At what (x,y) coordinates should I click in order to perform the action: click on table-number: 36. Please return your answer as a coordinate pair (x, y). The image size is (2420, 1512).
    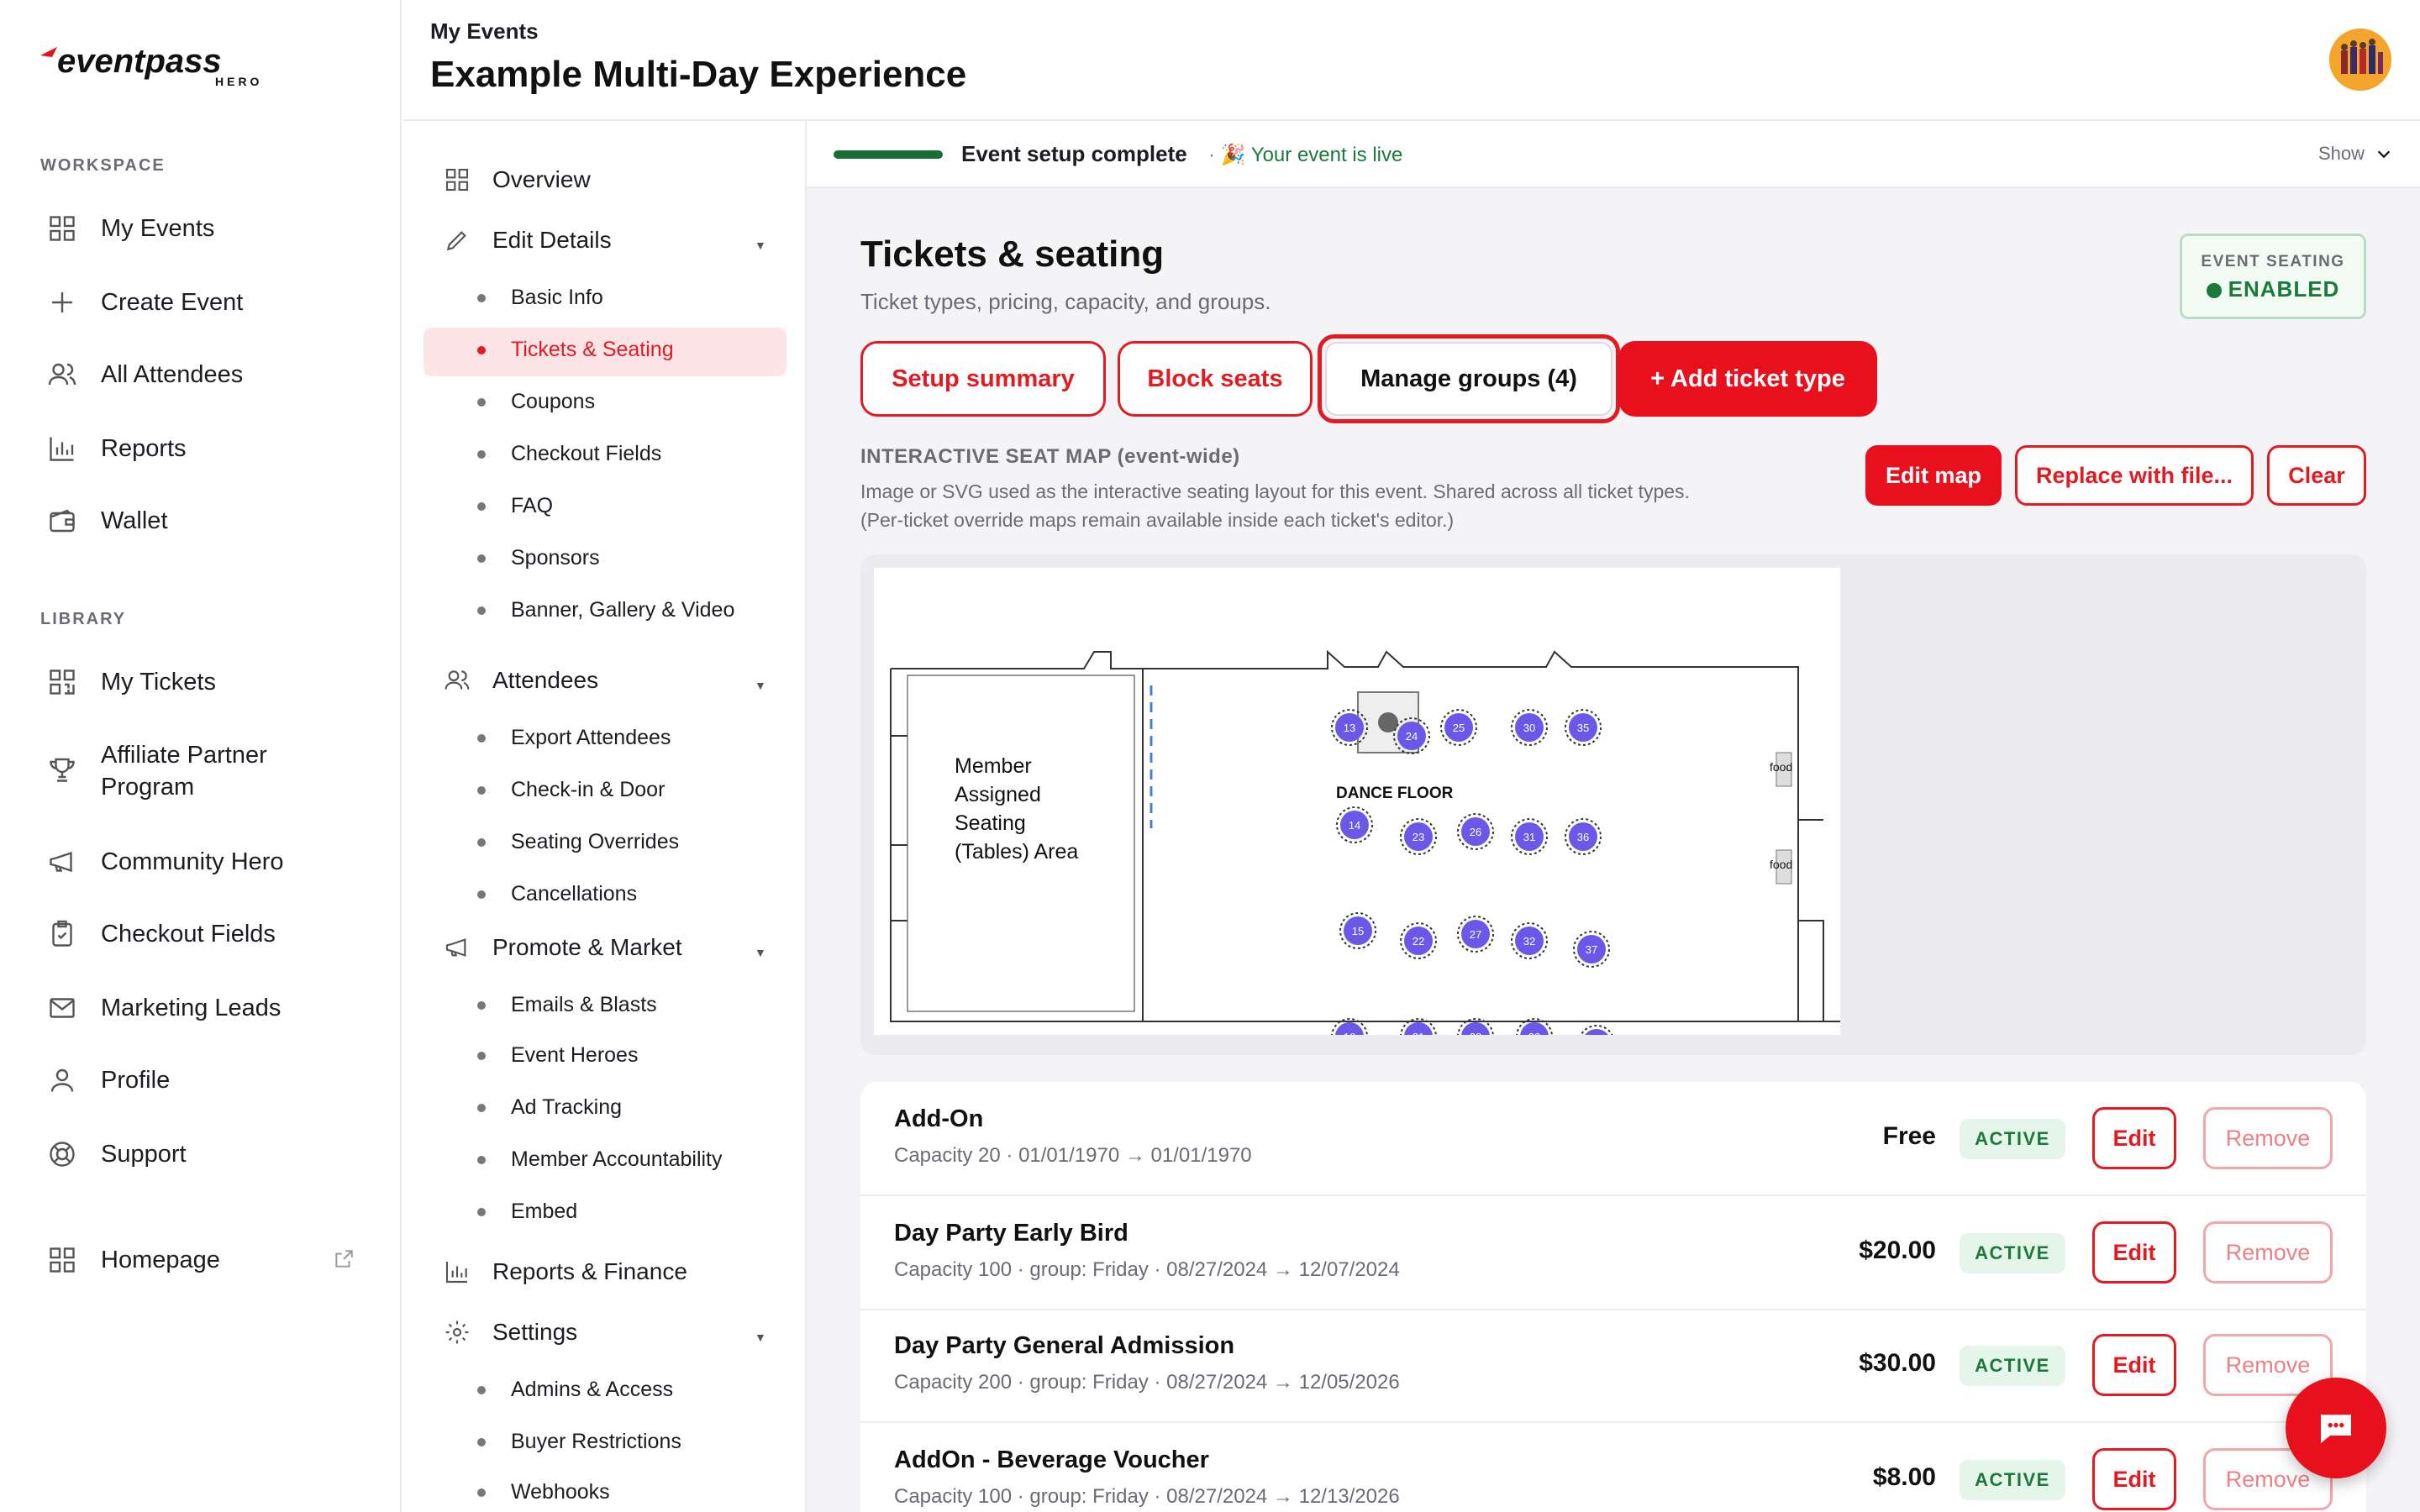
    Looking at the image, I should click on (1583, 837).